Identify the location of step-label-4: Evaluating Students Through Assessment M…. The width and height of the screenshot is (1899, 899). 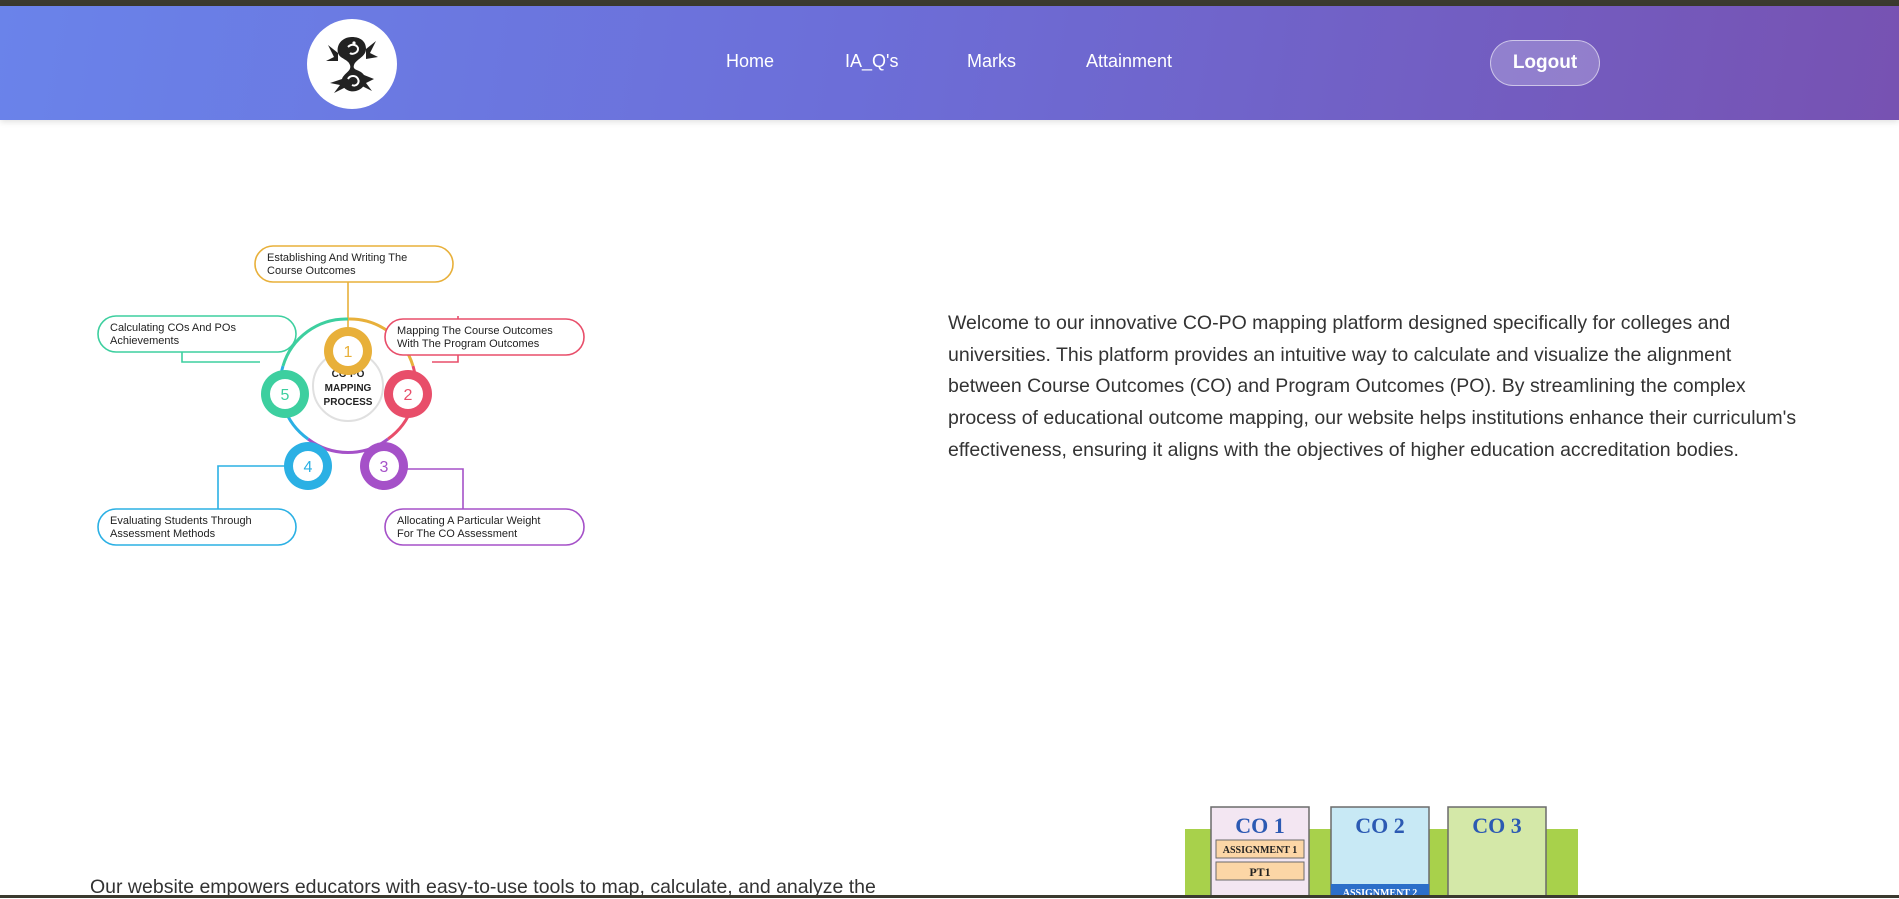
(197, 527).